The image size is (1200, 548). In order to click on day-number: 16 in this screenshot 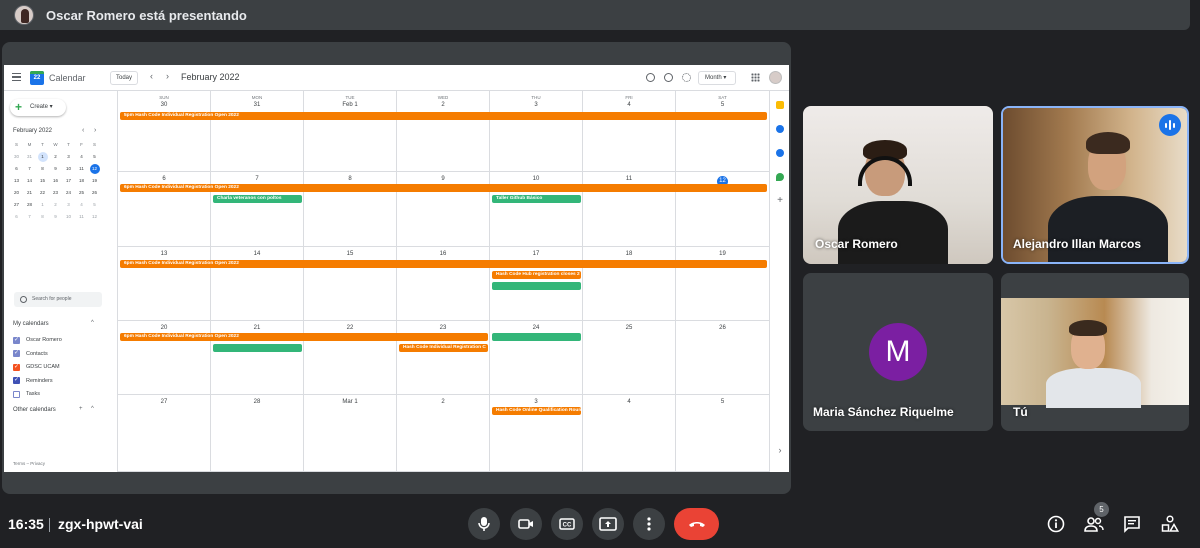, I will do `click(443, 254)`.